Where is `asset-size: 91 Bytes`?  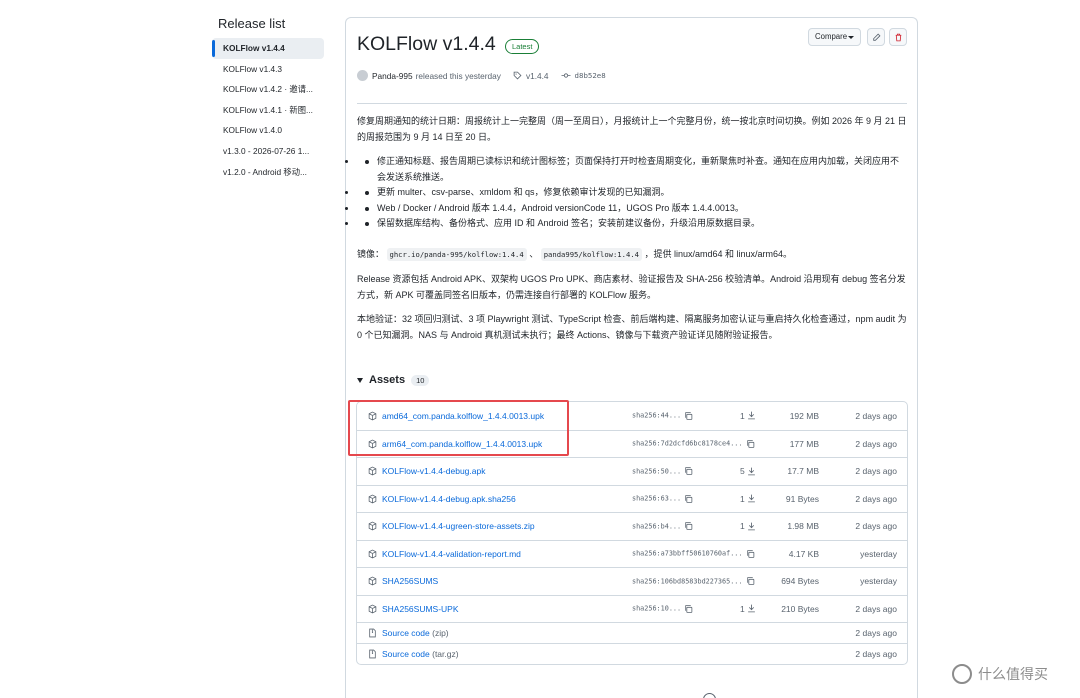 asset-size: 91 Bytes is located at coordinates (802, 498).